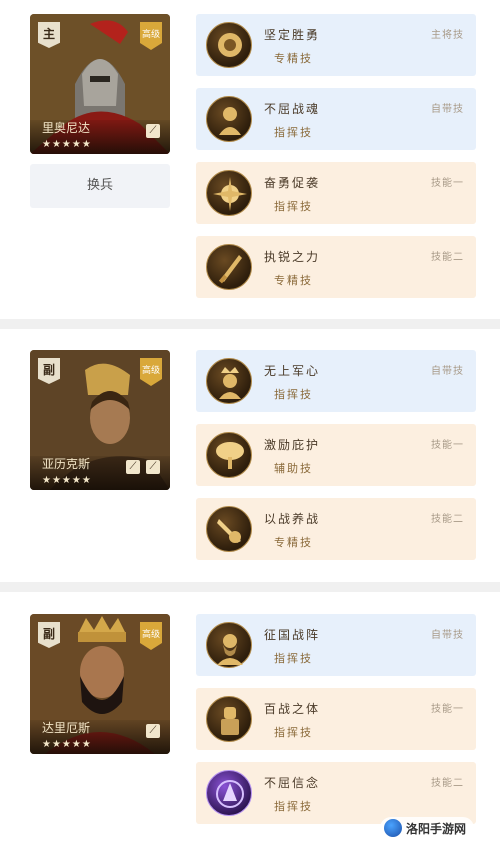 This screenshot has width=500, height=845. I want to click on skill-type: 辅助技, so click(293, 468).